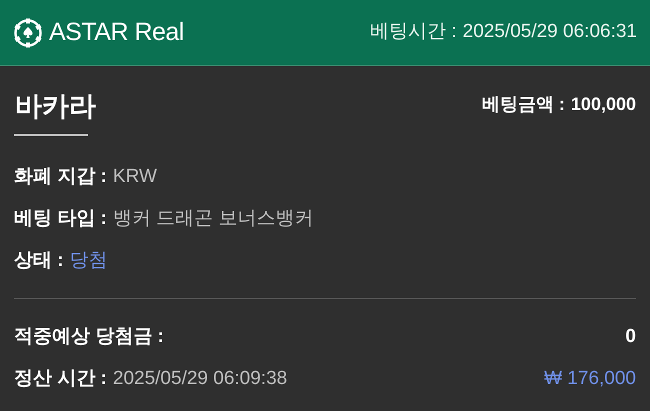 Image resolution: width=650 pixels, height=411 pixels. Describe the element at coordinates (213, 218) in the screenshot. I see `detail-value: 뱅커 드래곤 보너스뱅커` at that location.